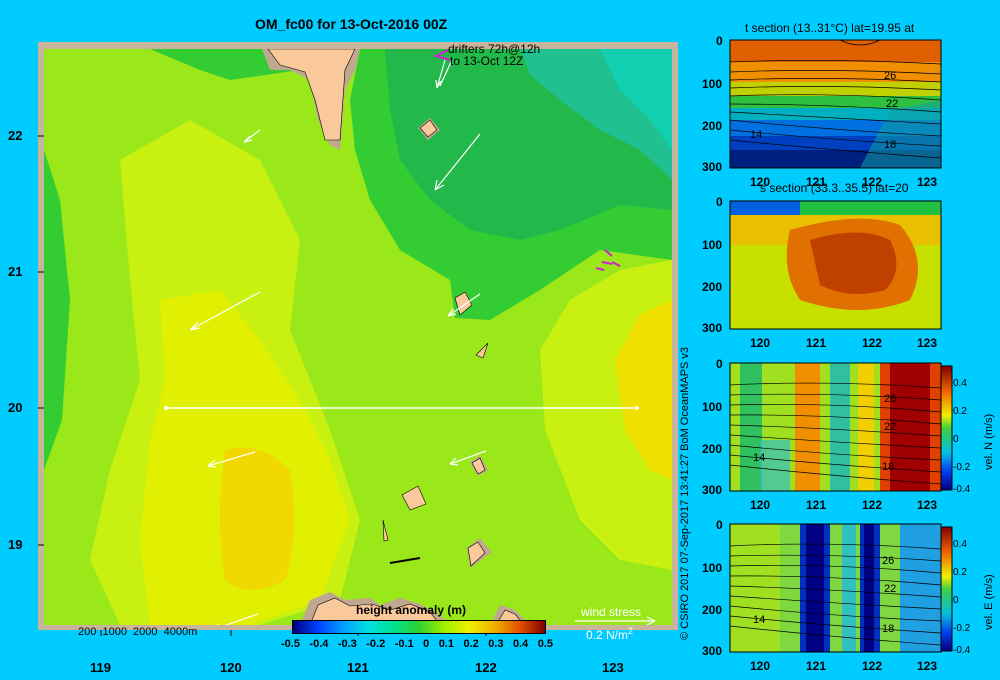 This screenshot has width=1000, height=680. What do you see at coordinates (760, 505) in the screenshot?
I see `p3-x-tick: 120` at bounding box center [760, 505].